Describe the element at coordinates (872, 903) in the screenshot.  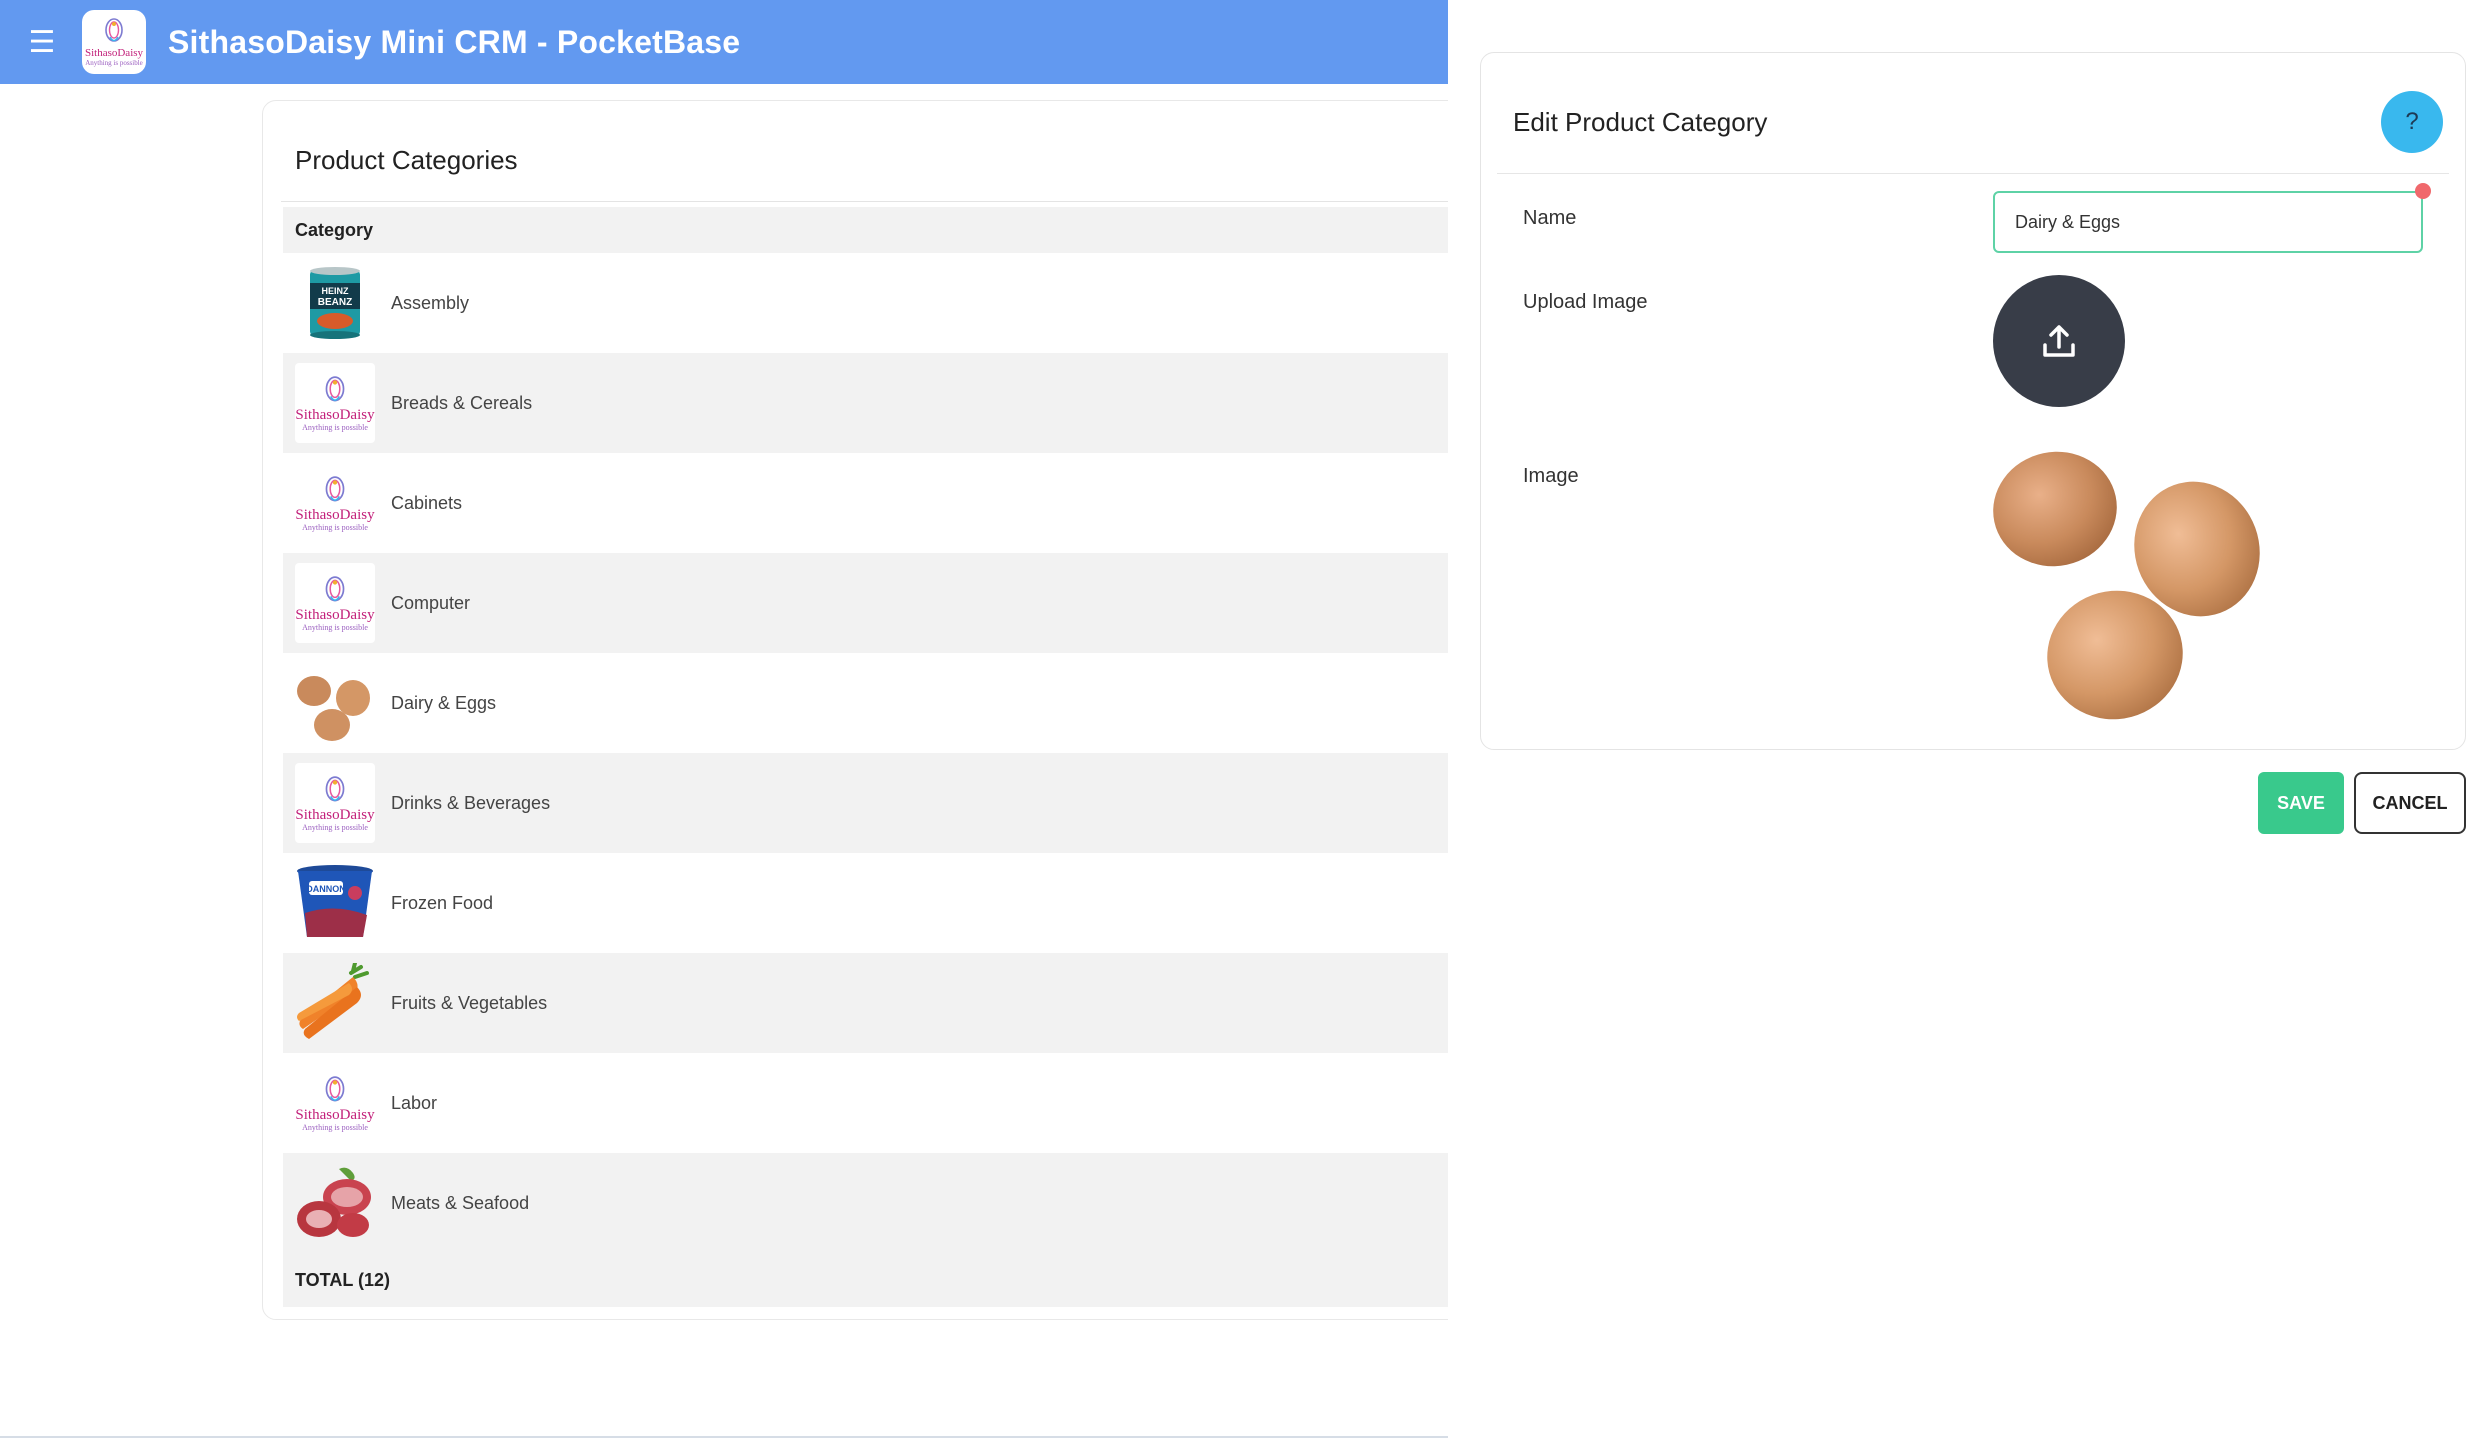
I see `table-row: DANNON Frozen Food` at that location.